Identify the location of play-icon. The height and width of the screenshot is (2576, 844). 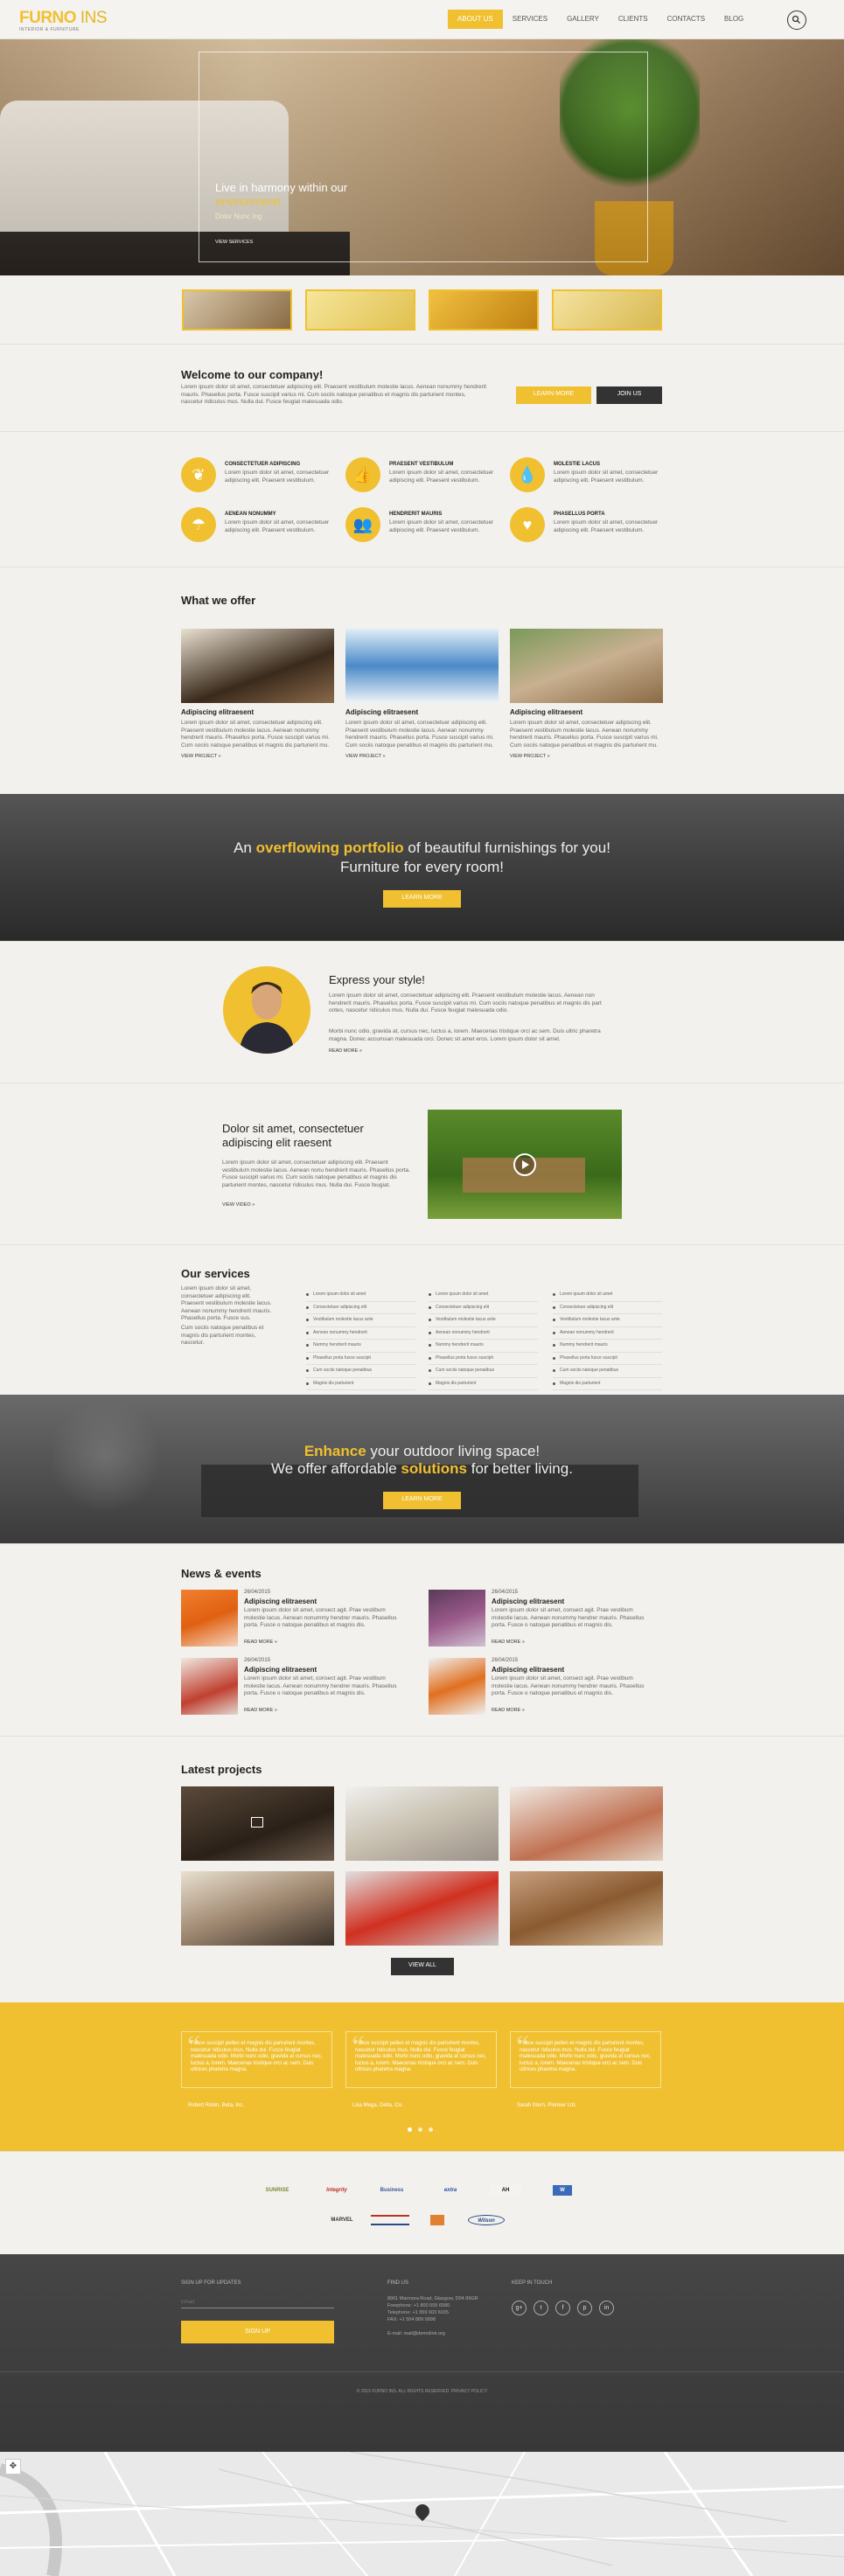
(524, 1164).